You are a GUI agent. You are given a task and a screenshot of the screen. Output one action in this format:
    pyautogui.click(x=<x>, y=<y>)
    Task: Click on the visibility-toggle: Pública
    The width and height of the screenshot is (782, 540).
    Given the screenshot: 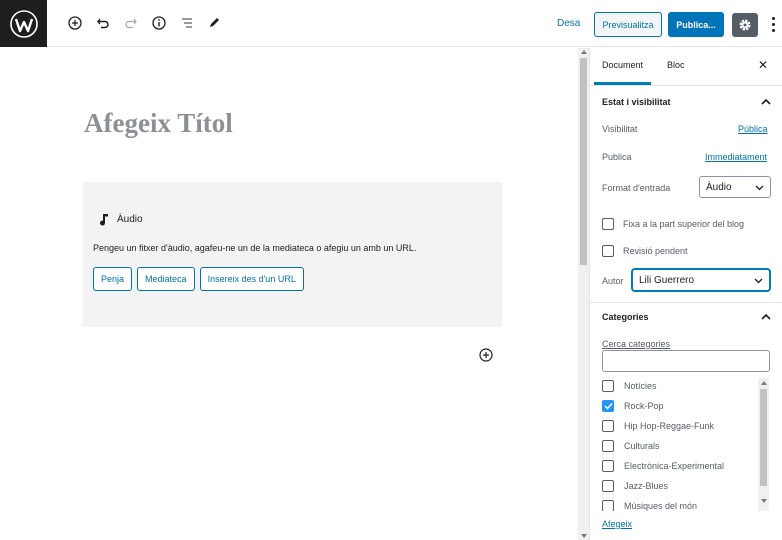 What is the action you would take?
    pyautogui.click(x=753, y=129)
    